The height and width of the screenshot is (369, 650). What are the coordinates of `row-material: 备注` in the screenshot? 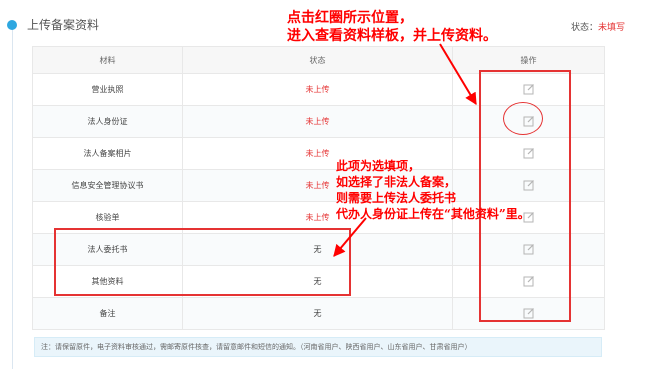 It's located at (107, 313).